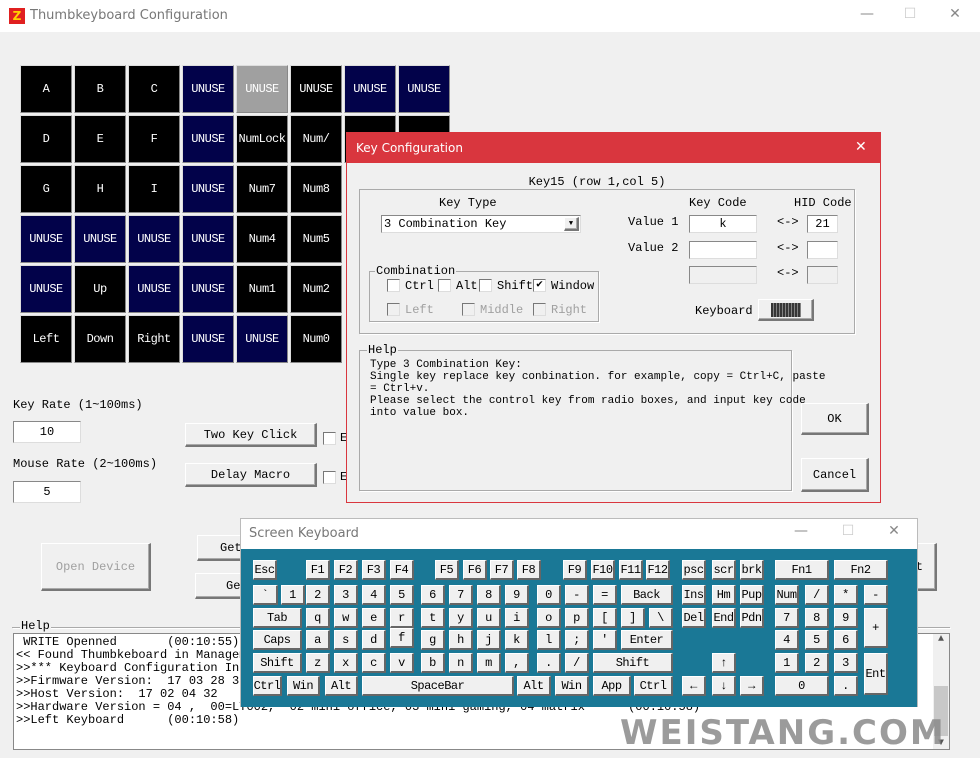 This screenshot has width=980, height=758. Describe the element at coordinates (402, 663) in the screenshot. I see `keyboard-key: v` at that location.